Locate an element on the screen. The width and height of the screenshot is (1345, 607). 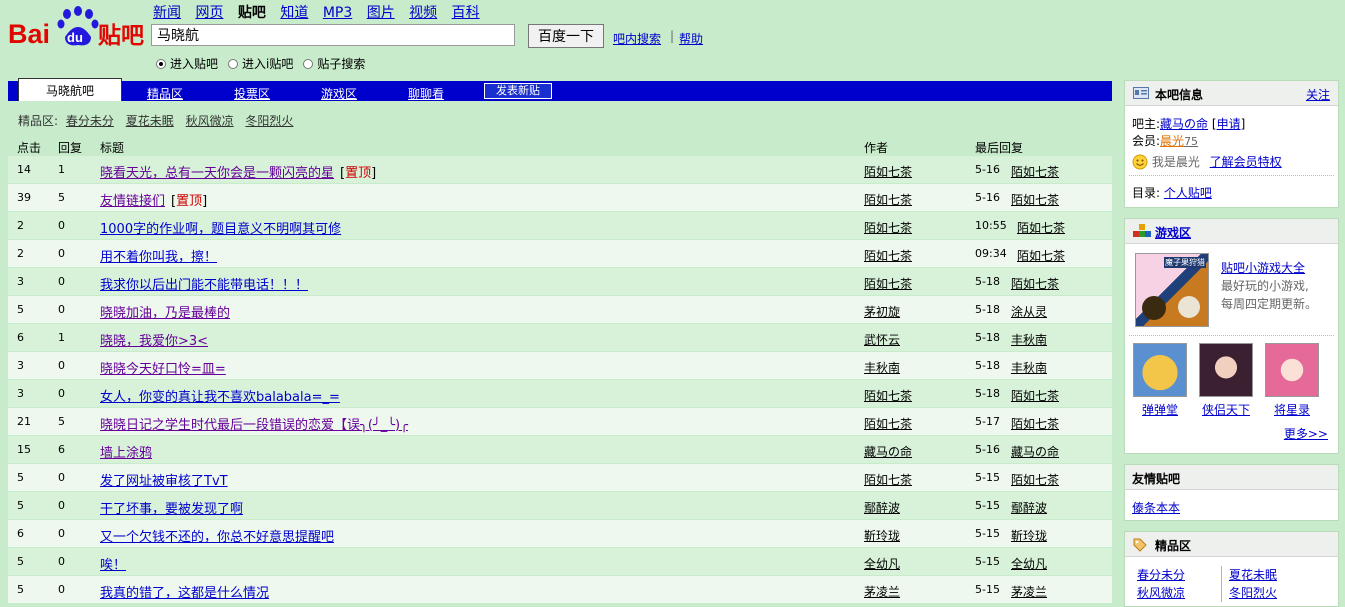
member-privilege-link: 了解会员特权 is located at coordinates (1246, 162).